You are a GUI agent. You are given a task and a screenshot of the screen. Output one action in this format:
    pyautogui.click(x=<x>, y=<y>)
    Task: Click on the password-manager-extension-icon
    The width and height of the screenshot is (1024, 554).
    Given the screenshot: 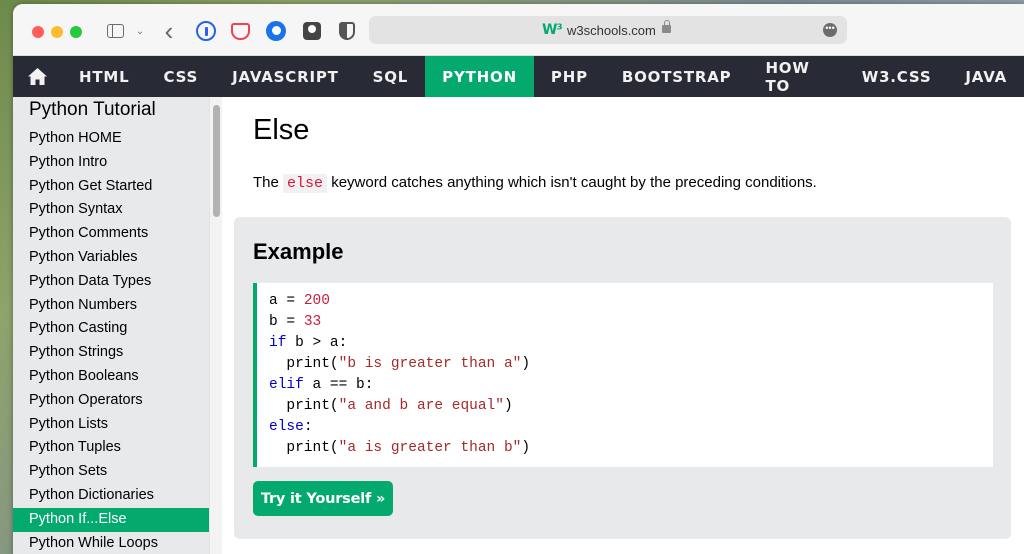 What is the action you would take?
    pyautogui.click(x=206, y=31)
    